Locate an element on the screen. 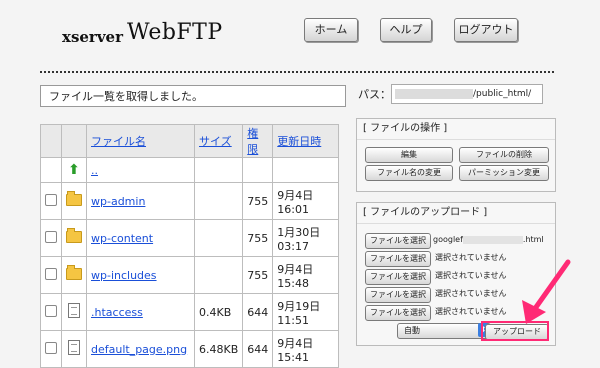  path-label: パス： is located at coordinates (374, 94).